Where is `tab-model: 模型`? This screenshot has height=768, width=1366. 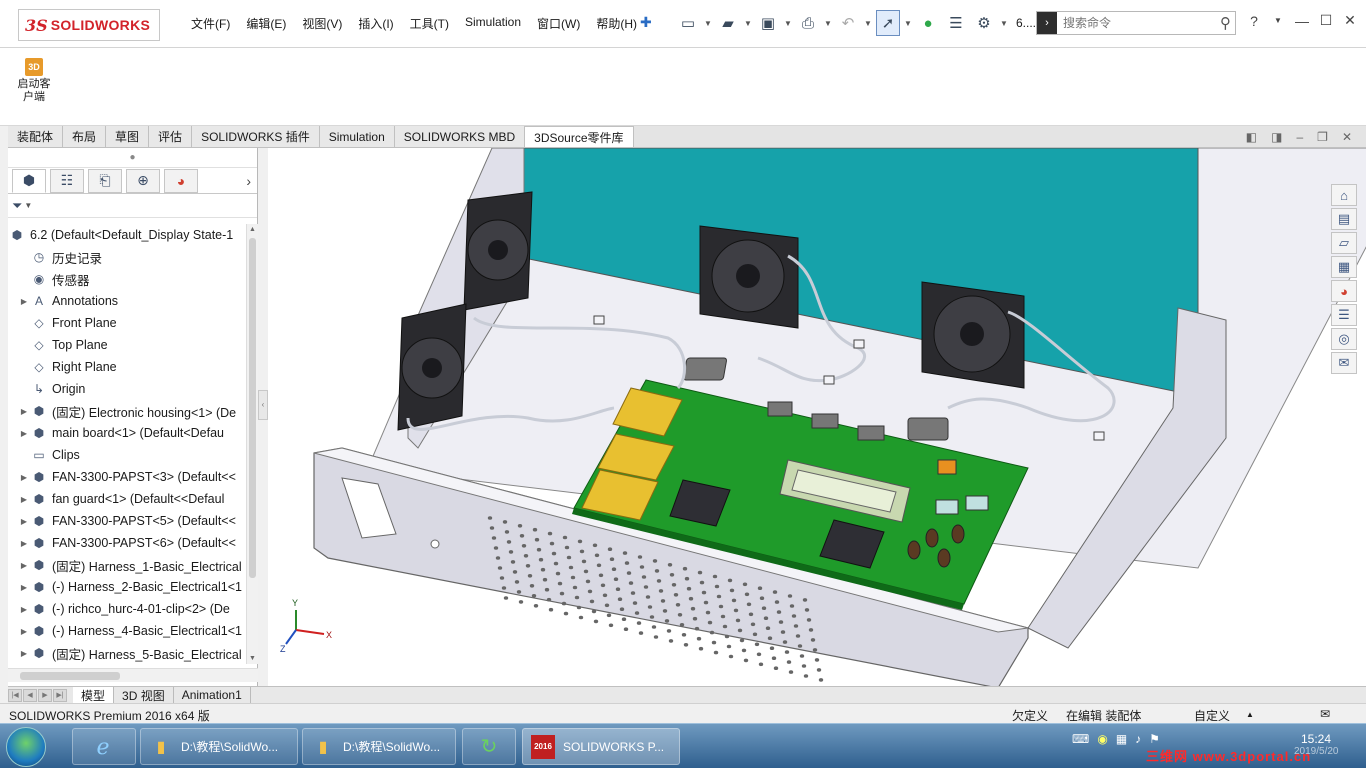
tab-model: 模型 is located at coordinates (94, 695).